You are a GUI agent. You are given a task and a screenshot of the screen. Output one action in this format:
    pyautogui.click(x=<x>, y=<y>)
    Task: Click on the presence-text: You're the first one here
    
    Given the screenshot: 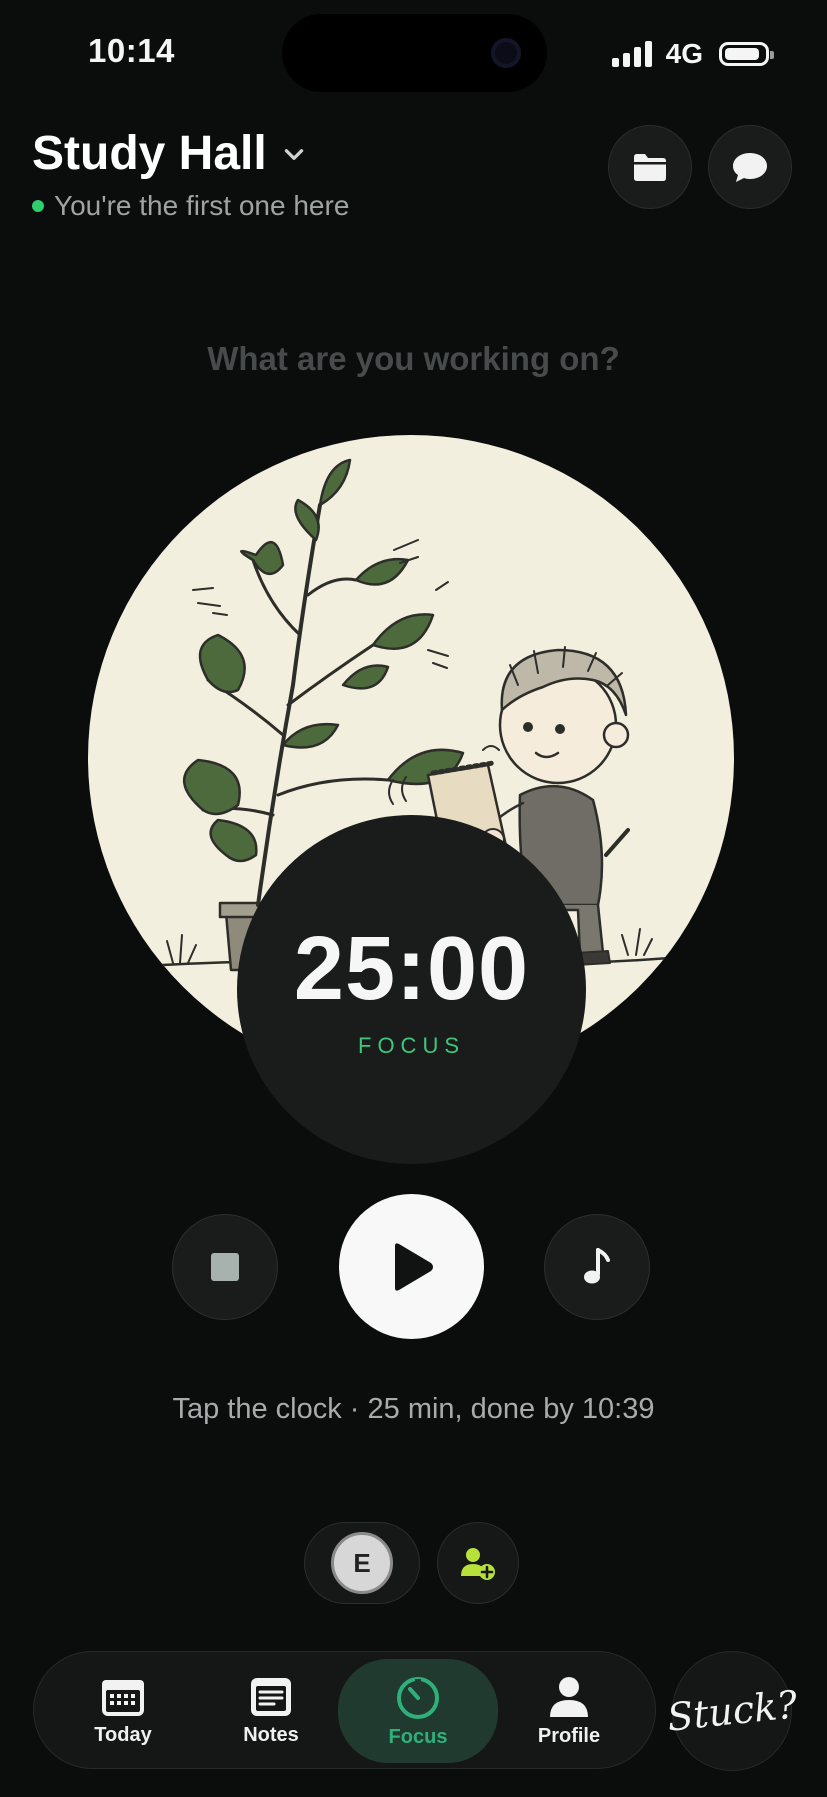 What is the action you would take?
    pyautogui.click(x=202, y=205)
    